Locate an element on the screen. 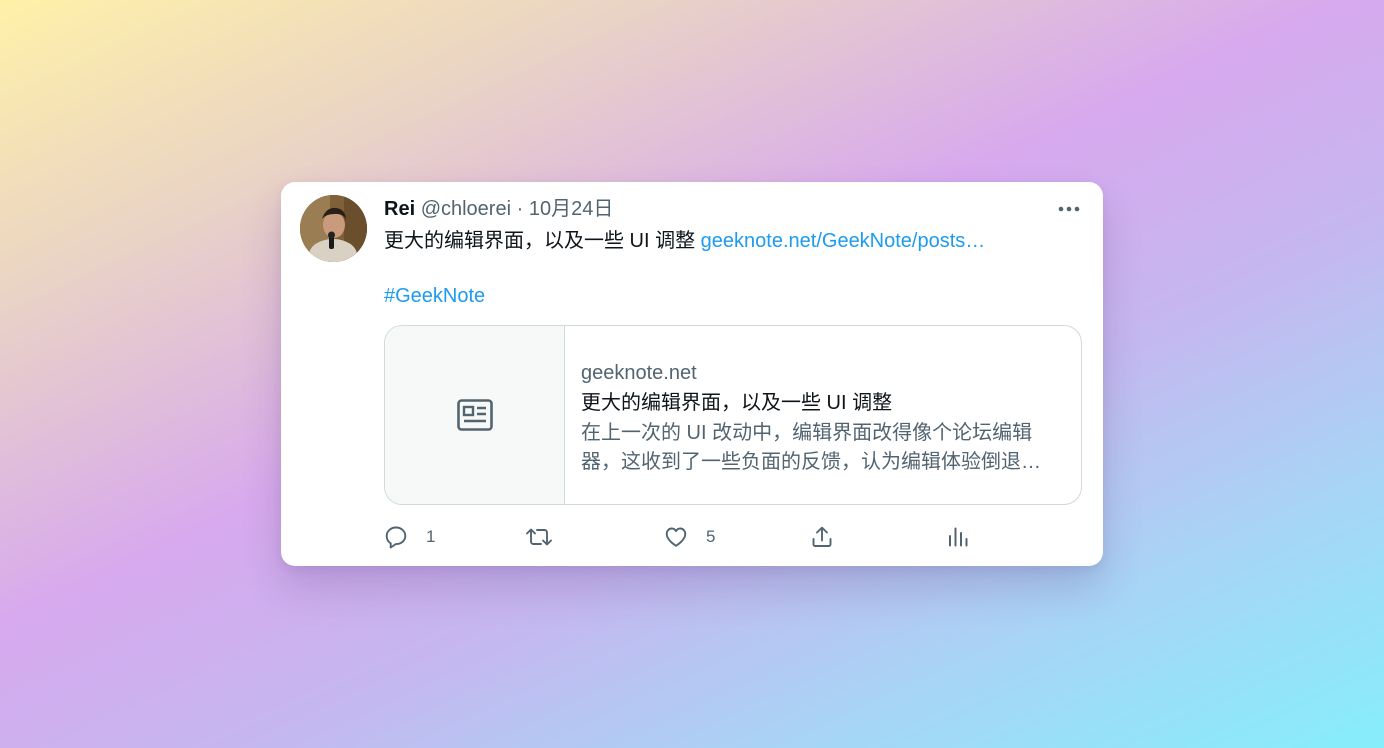 The height and width of the screenshot is (748, 1384). avatar is located at coordinates (333, 228).